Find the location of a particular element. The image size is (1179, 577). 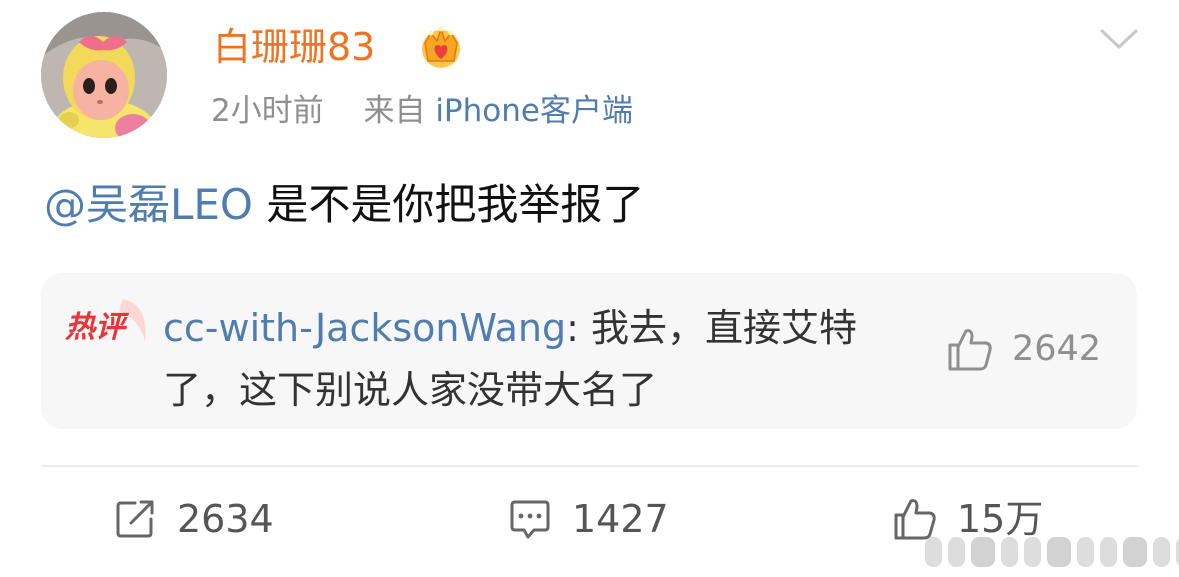

repost-count: 2634 is located at coordinates (225, 519).